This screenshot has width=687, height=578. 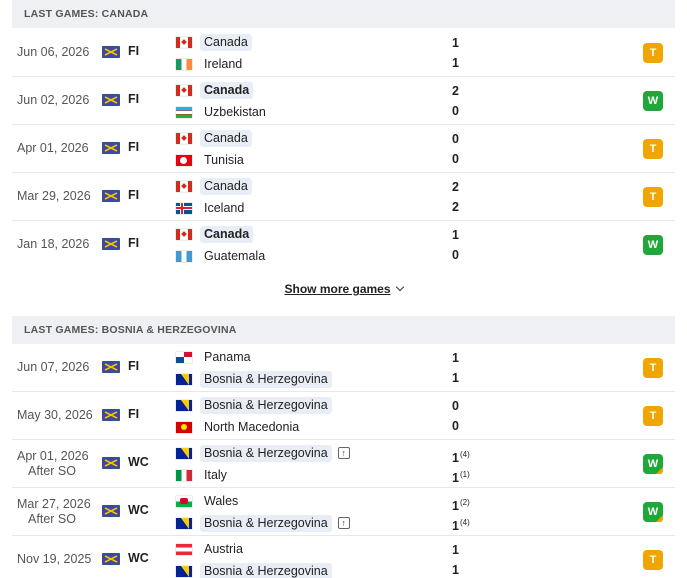 I want to click on match-date-block: Apr 01, 2026 After SO, so click(x=57, y=464).